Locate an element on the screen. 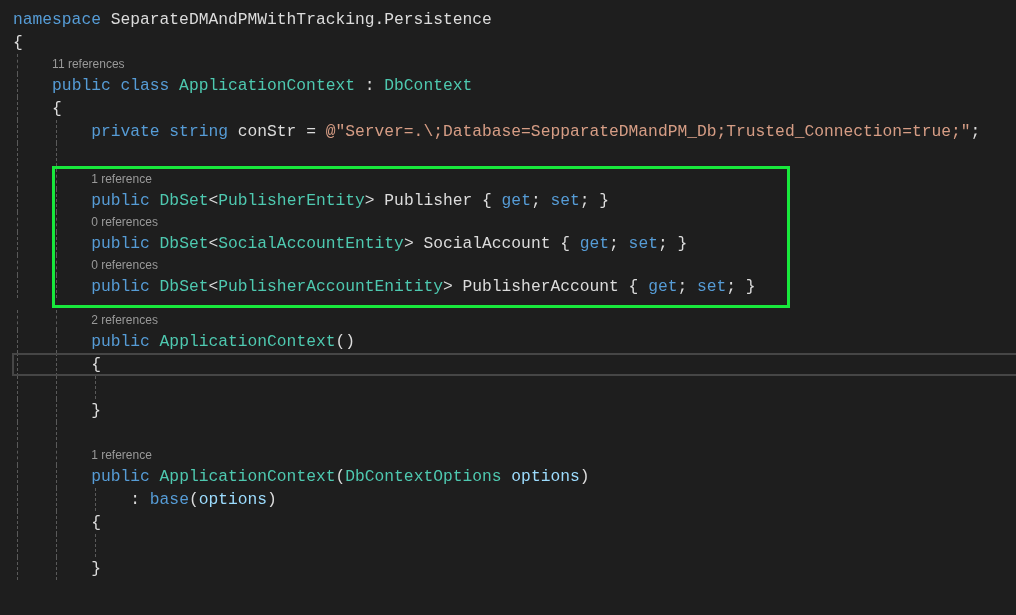 The height and width of the screenshot is (615, 1016). code-line: private string conStr = @"Server=.\;Database=SepparateDMandPM_Db;Trusted_Connection=true;"; is located at coordinates (536, 131).